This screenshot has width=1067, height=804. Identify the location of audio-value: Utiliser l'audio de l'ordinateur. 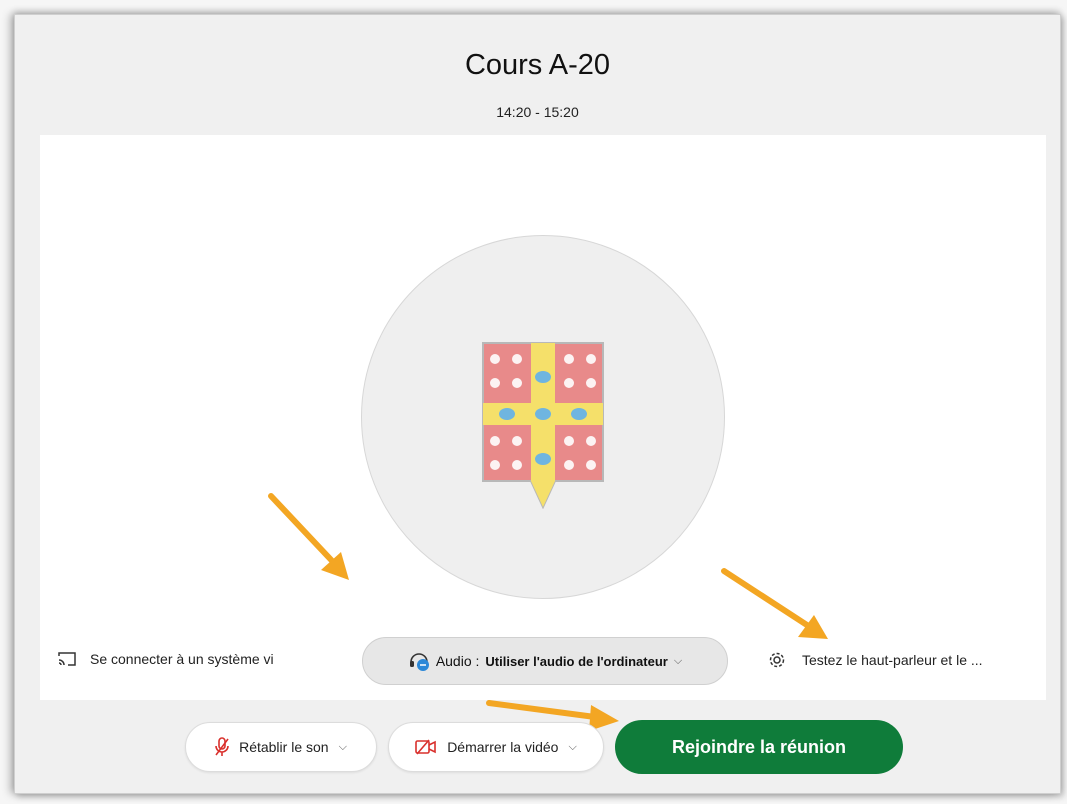
(576, 661).